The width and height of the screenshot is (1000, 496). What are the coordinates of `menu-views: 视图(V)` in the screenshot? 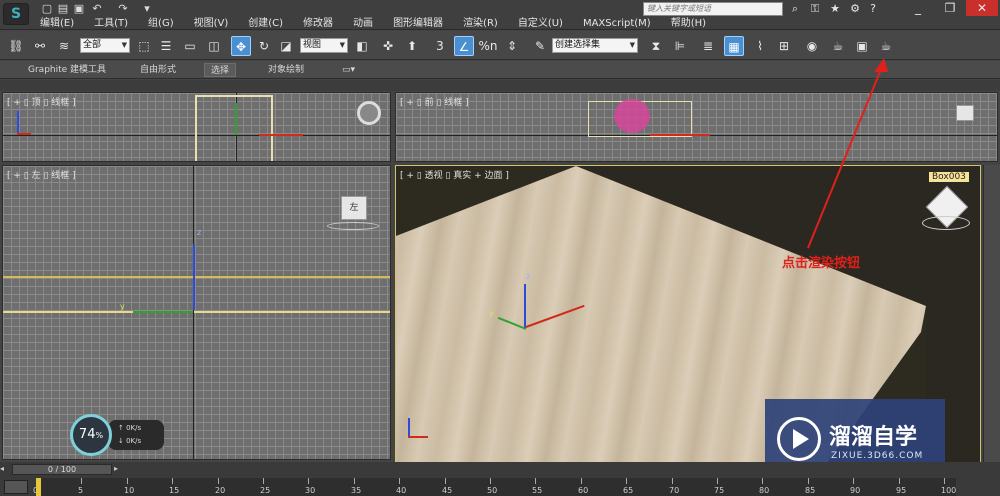 It's located at (211, 23).